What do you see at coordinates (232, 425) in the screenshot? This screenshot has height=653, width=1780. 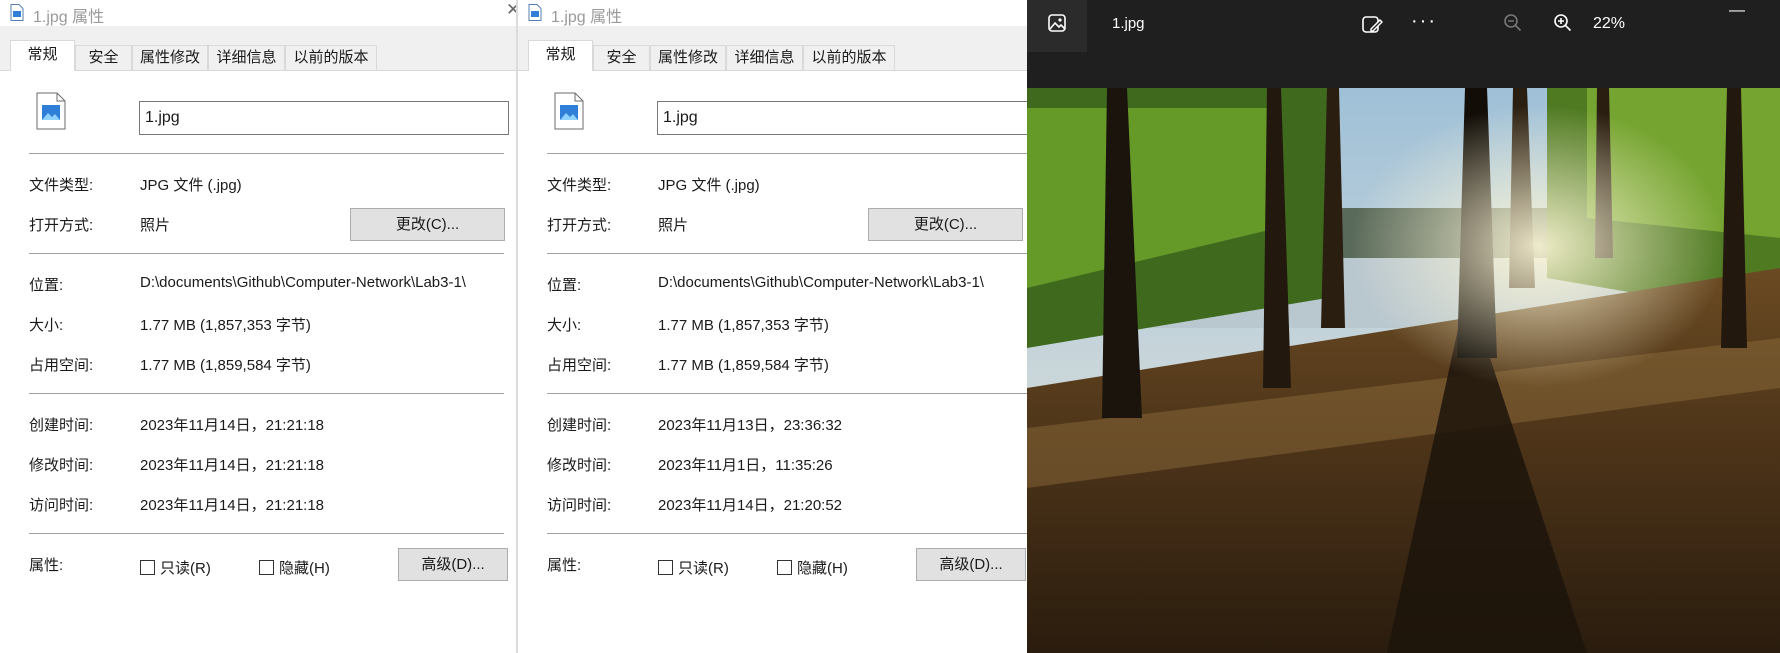 I see `created-value: 2023年11月14日，21:21:18` at bounding box center [232, 425].